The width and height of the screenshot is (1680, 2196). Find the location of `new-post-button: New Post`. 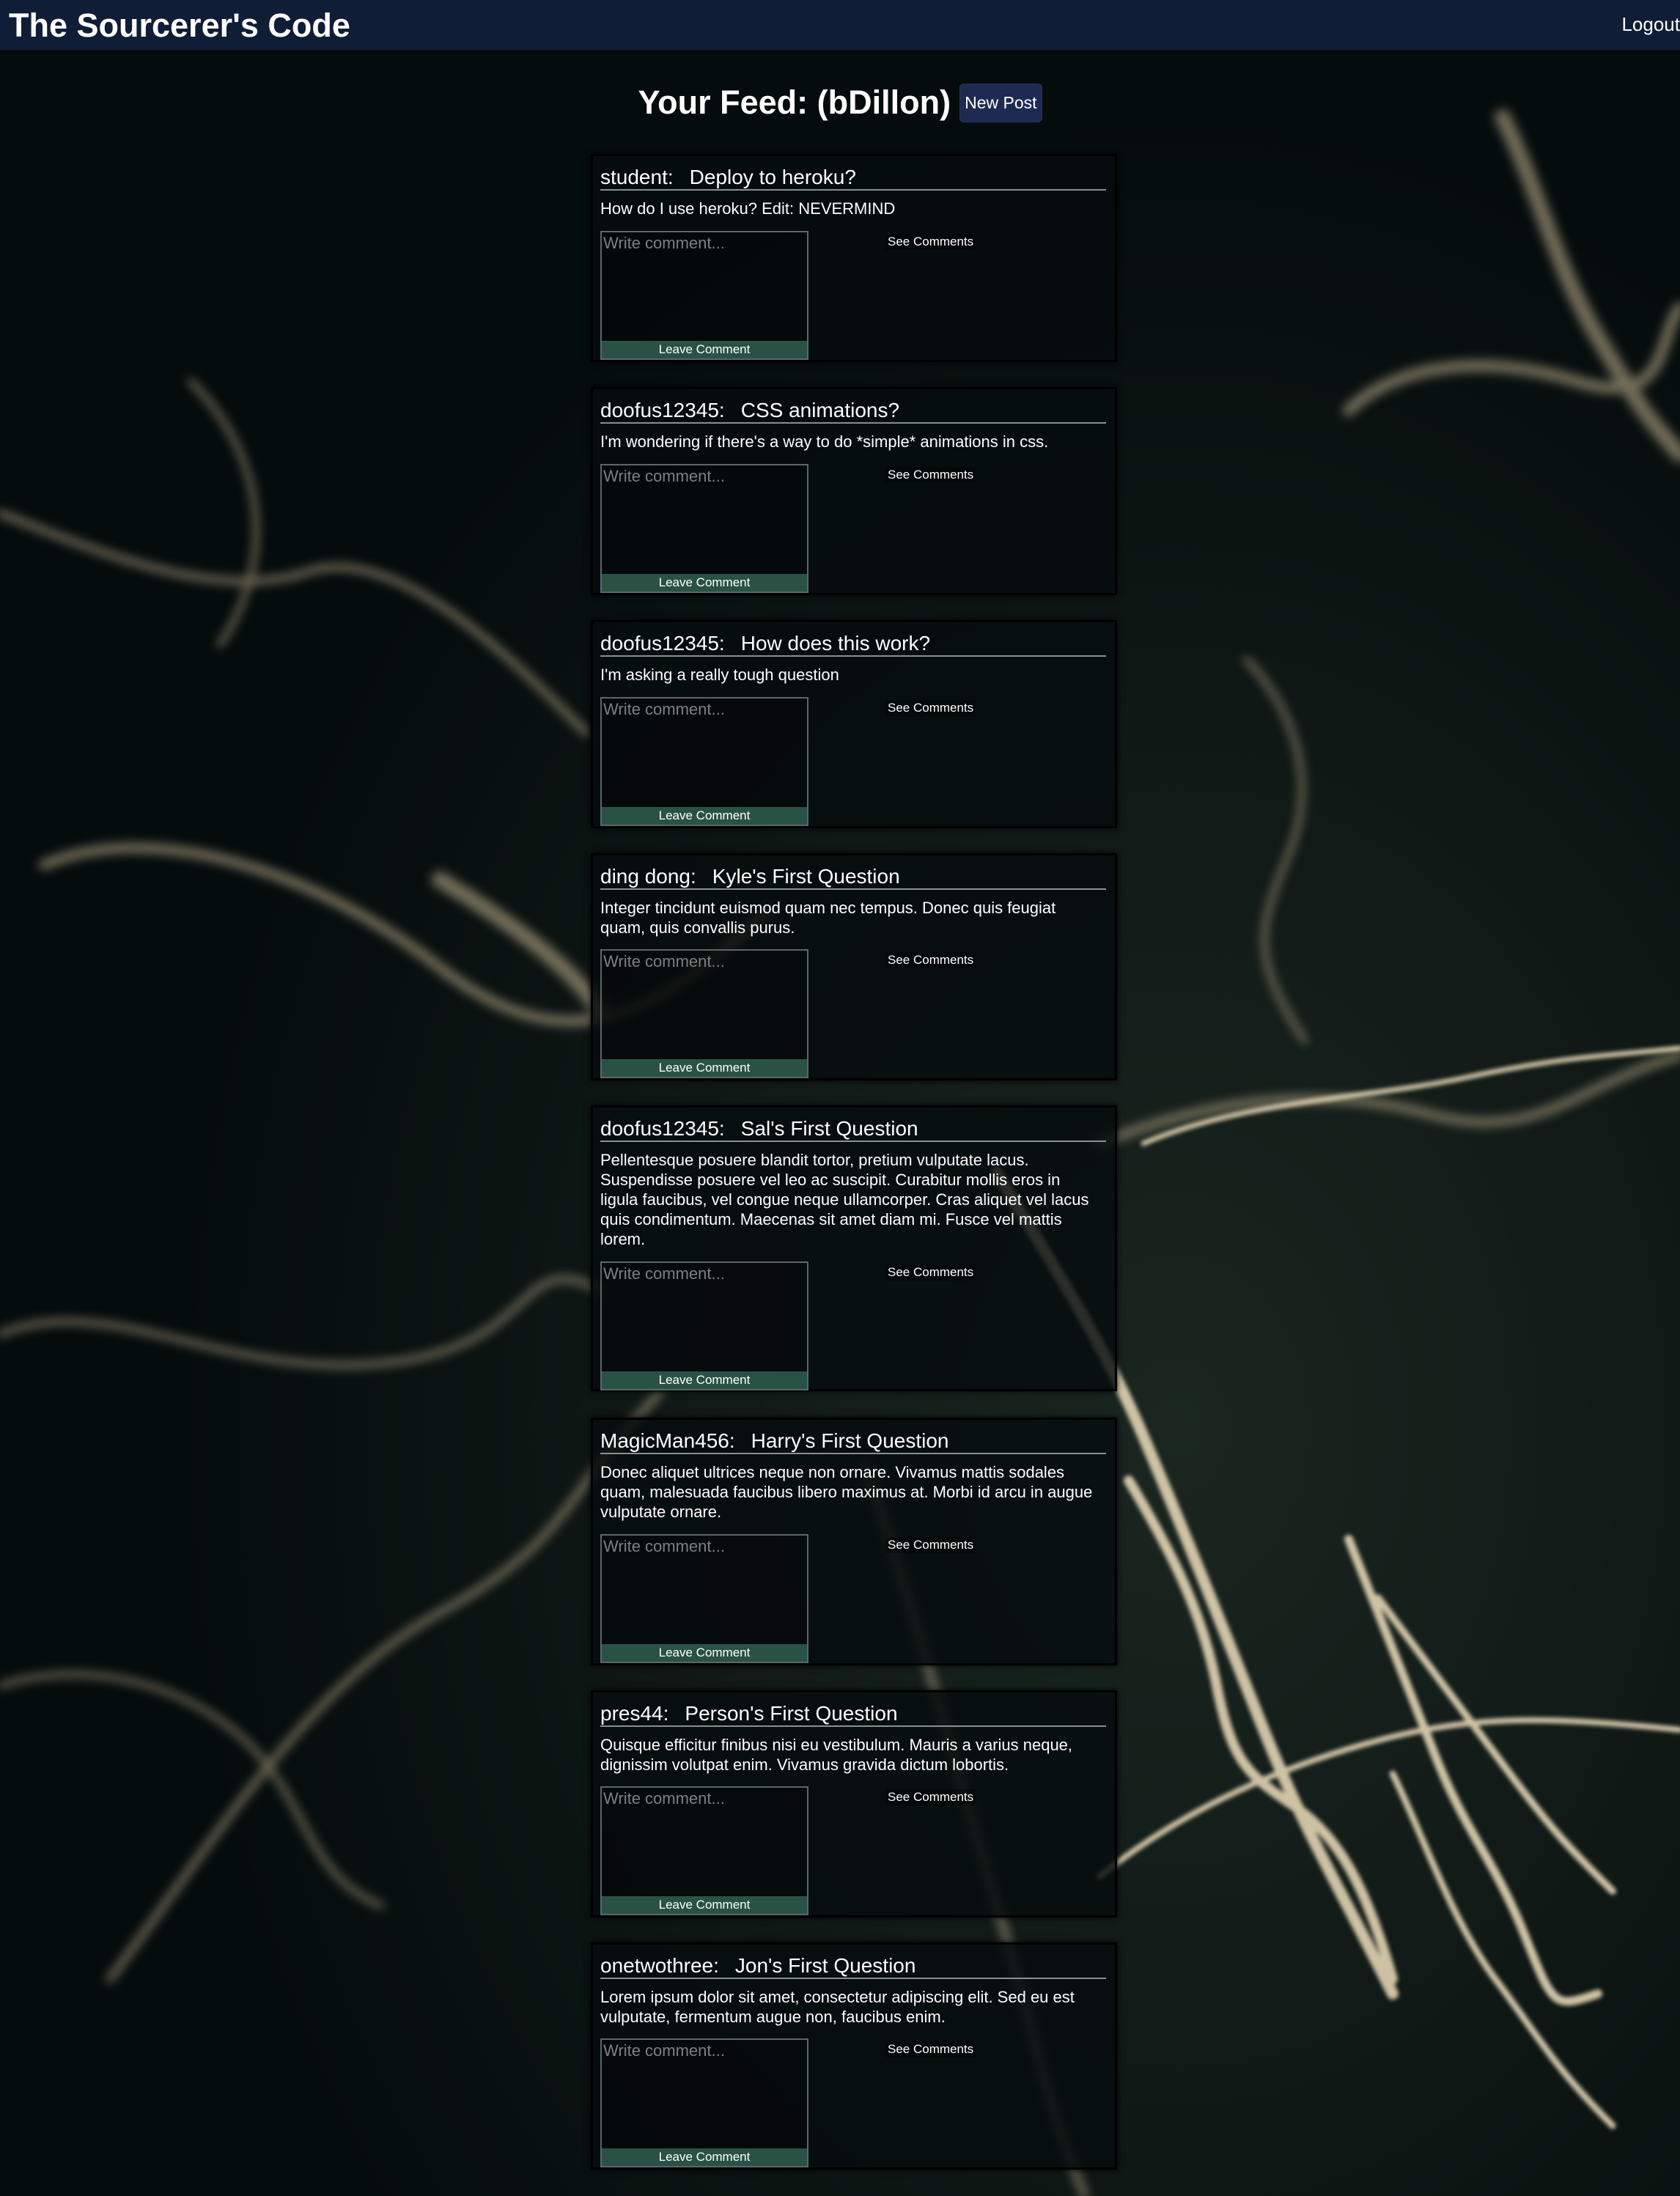

new-post-button: New Post is located at coordinates (1000, 102).